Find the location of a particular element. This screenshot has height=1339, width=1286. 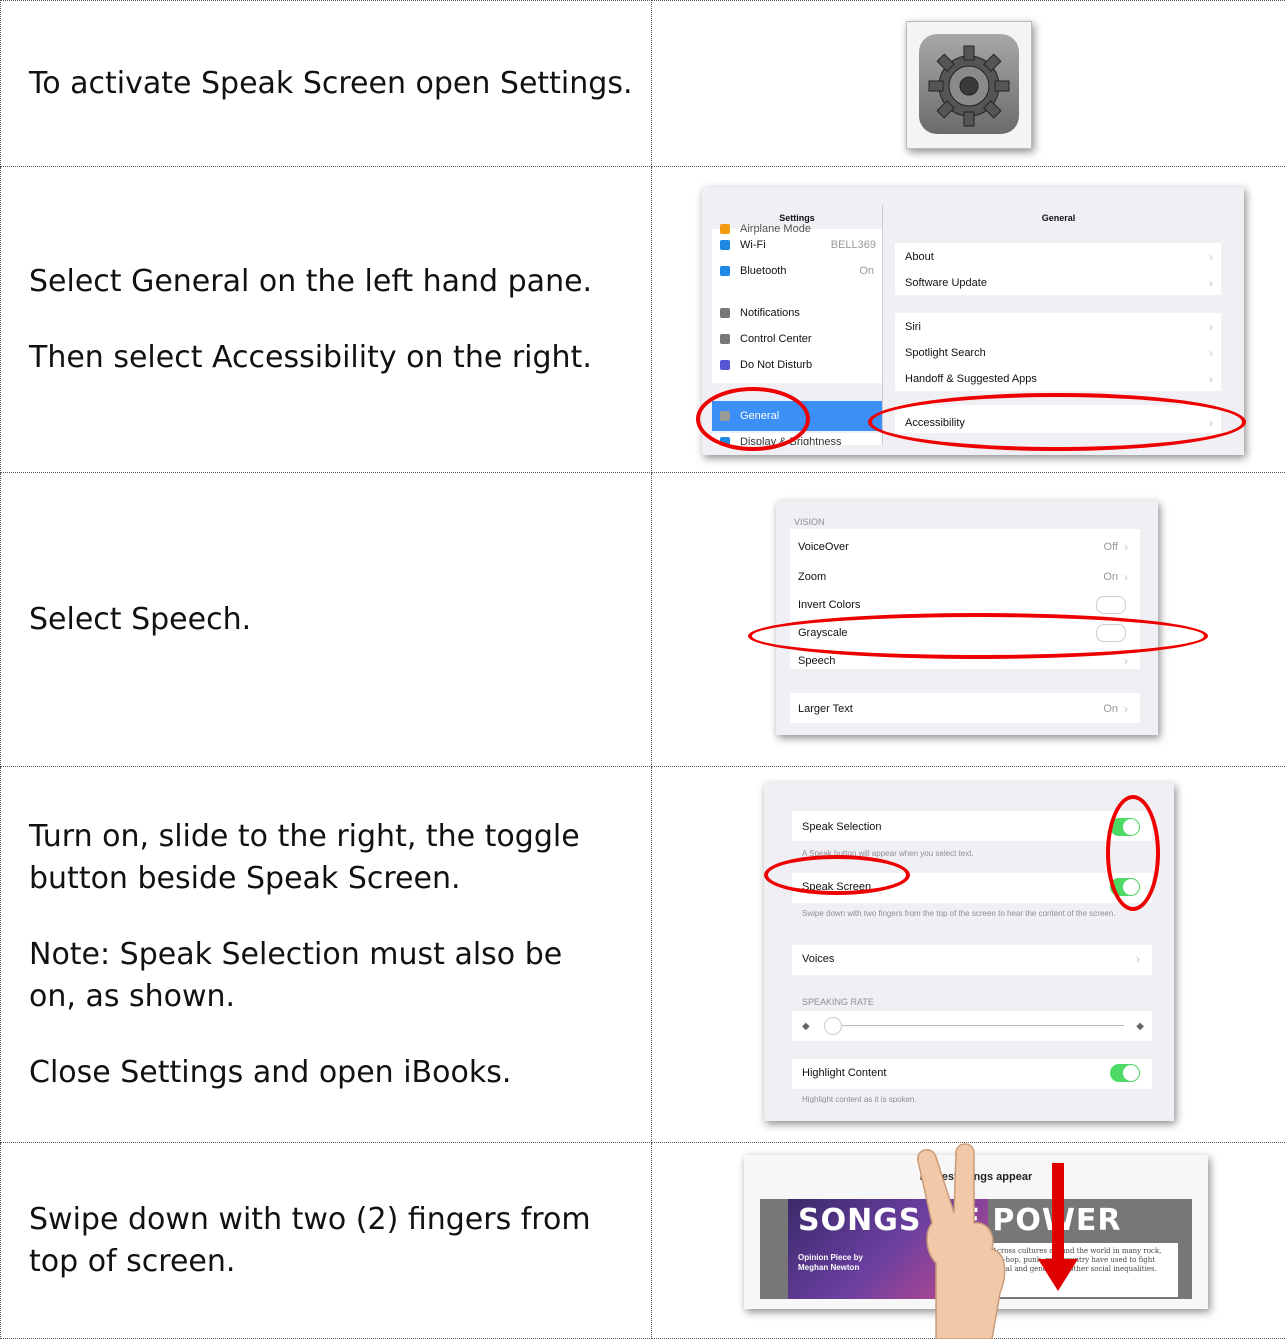

gear-icon is located at coordinates (969, 84).